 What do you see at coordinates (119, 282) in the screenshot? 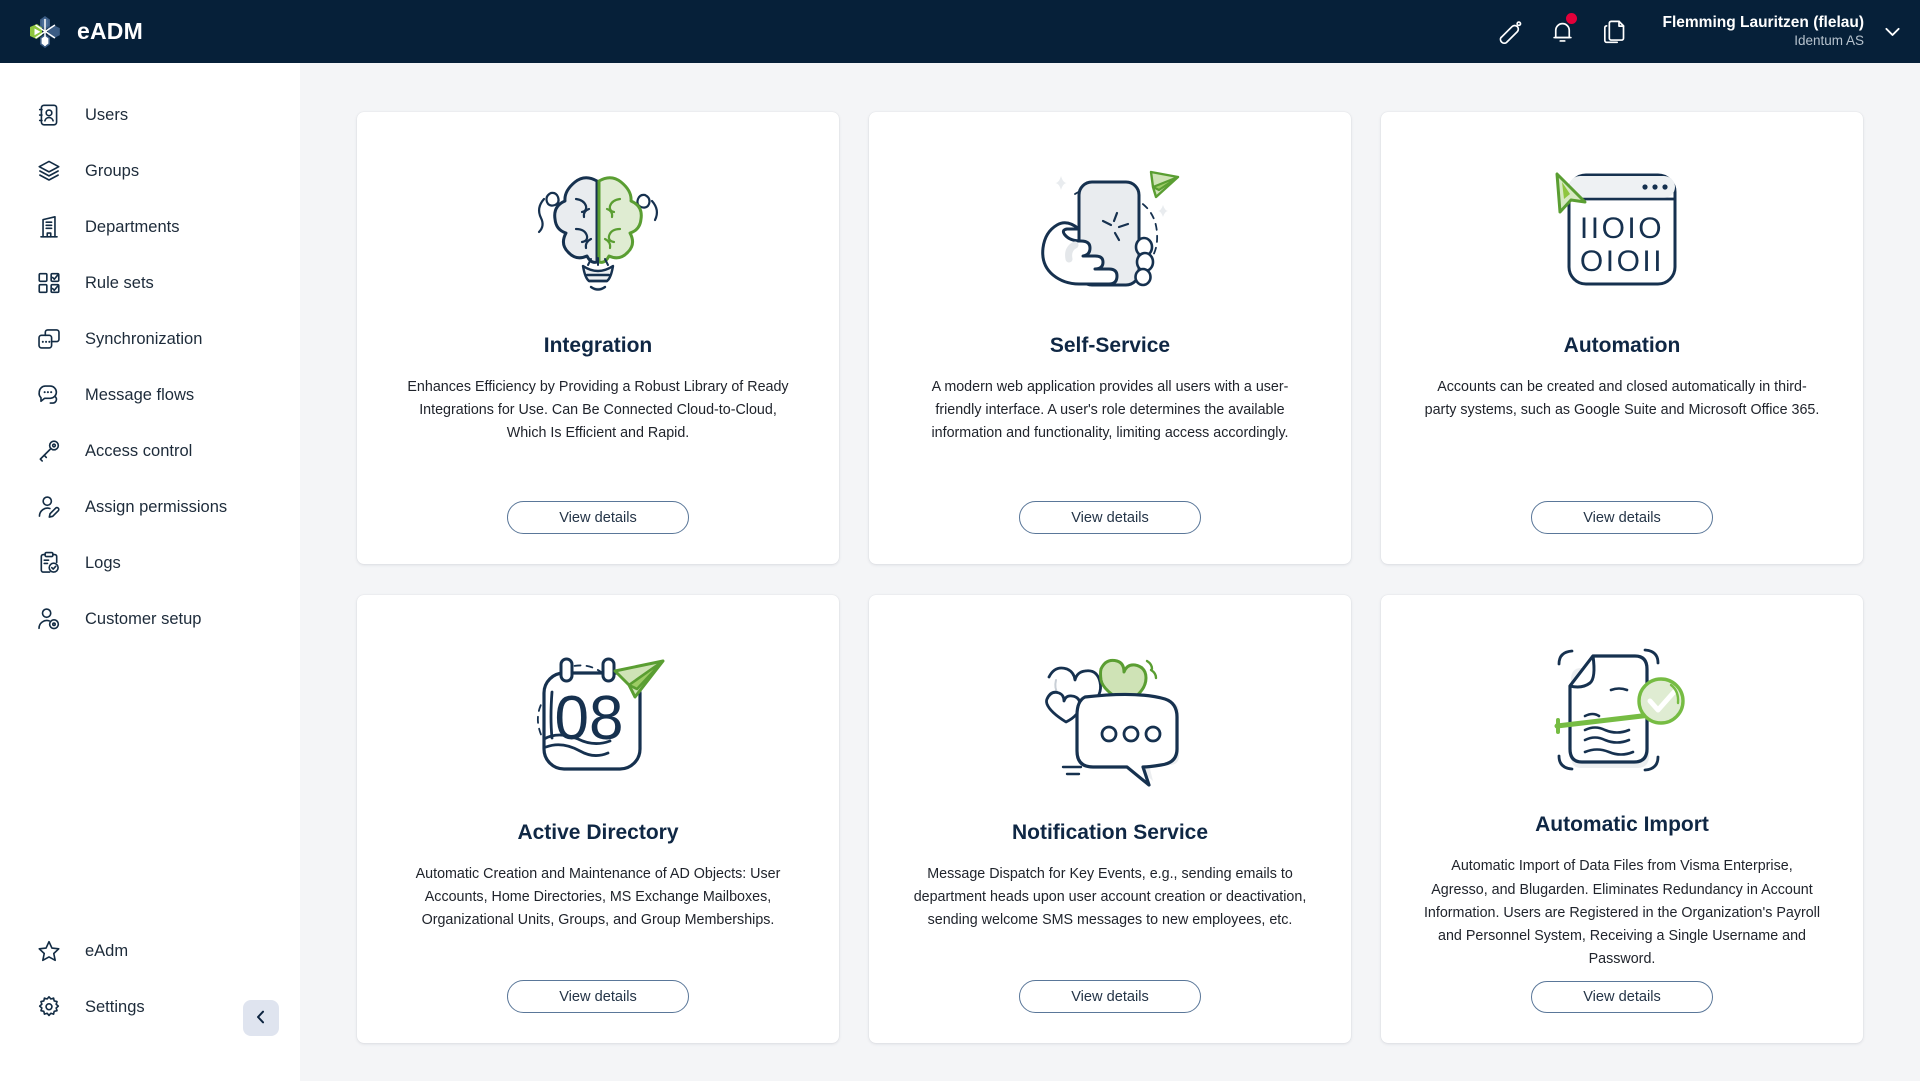
I see `sidebar-item-label: Rule sets` at bounding box center [119, 282].